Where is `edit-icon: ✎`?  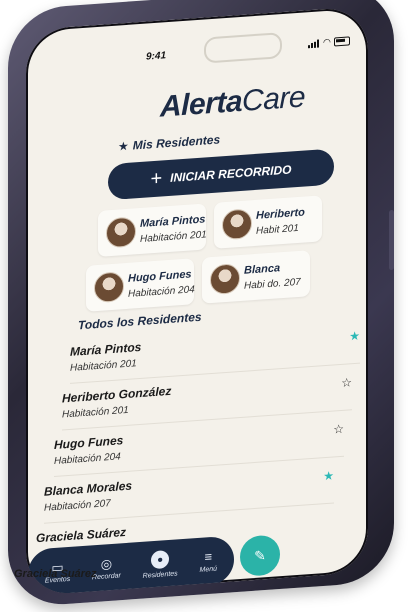 edit-icon: ✎ is located at coordinates (260, 555).